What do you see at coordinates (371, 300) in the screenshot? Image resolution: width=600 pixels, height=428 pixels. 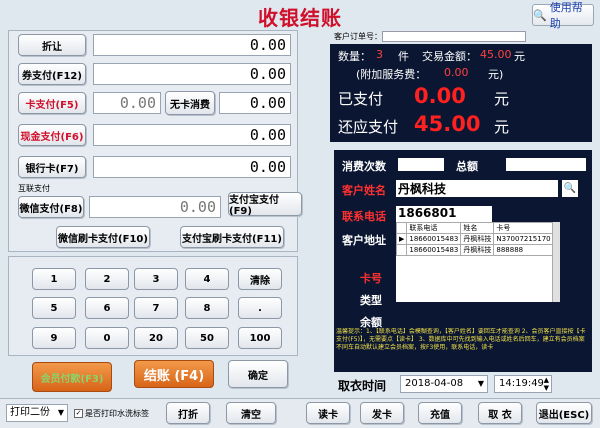 I see `type-label: 类型` at bounding box center [371, 300].